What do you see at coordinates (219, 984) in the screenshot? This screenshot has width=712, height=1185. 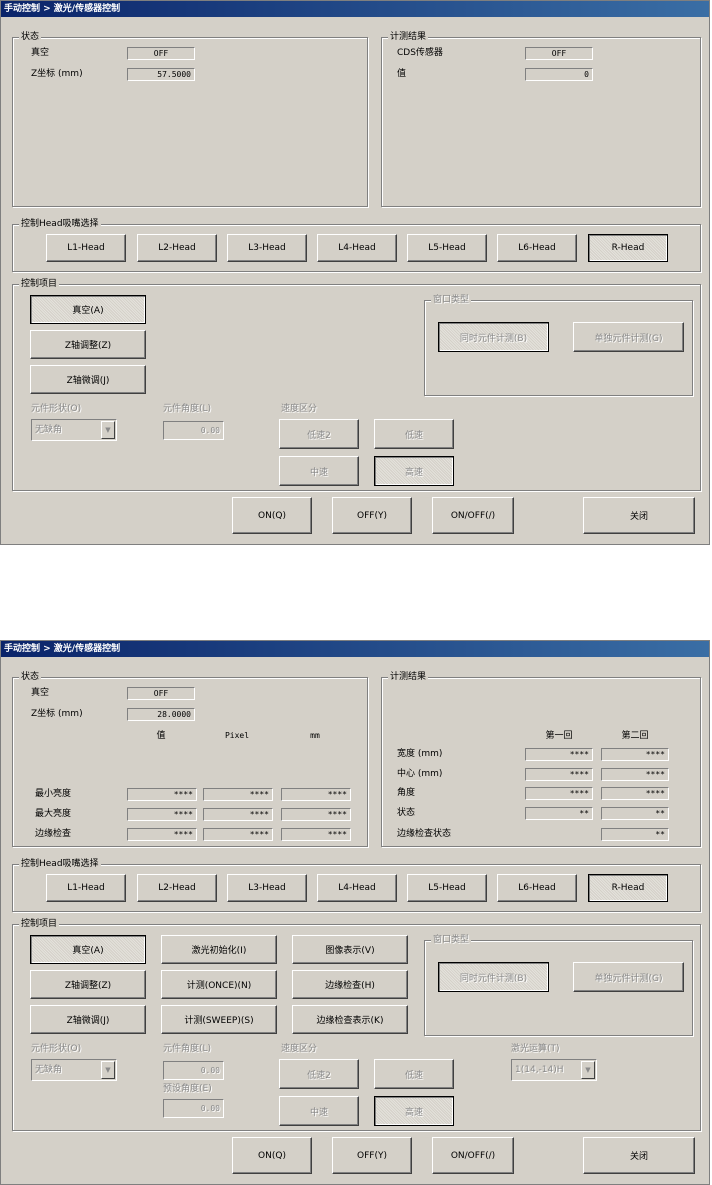 I see `measure-once-button: 计测(ONCE)(N)` at bounding box center [219, 984].